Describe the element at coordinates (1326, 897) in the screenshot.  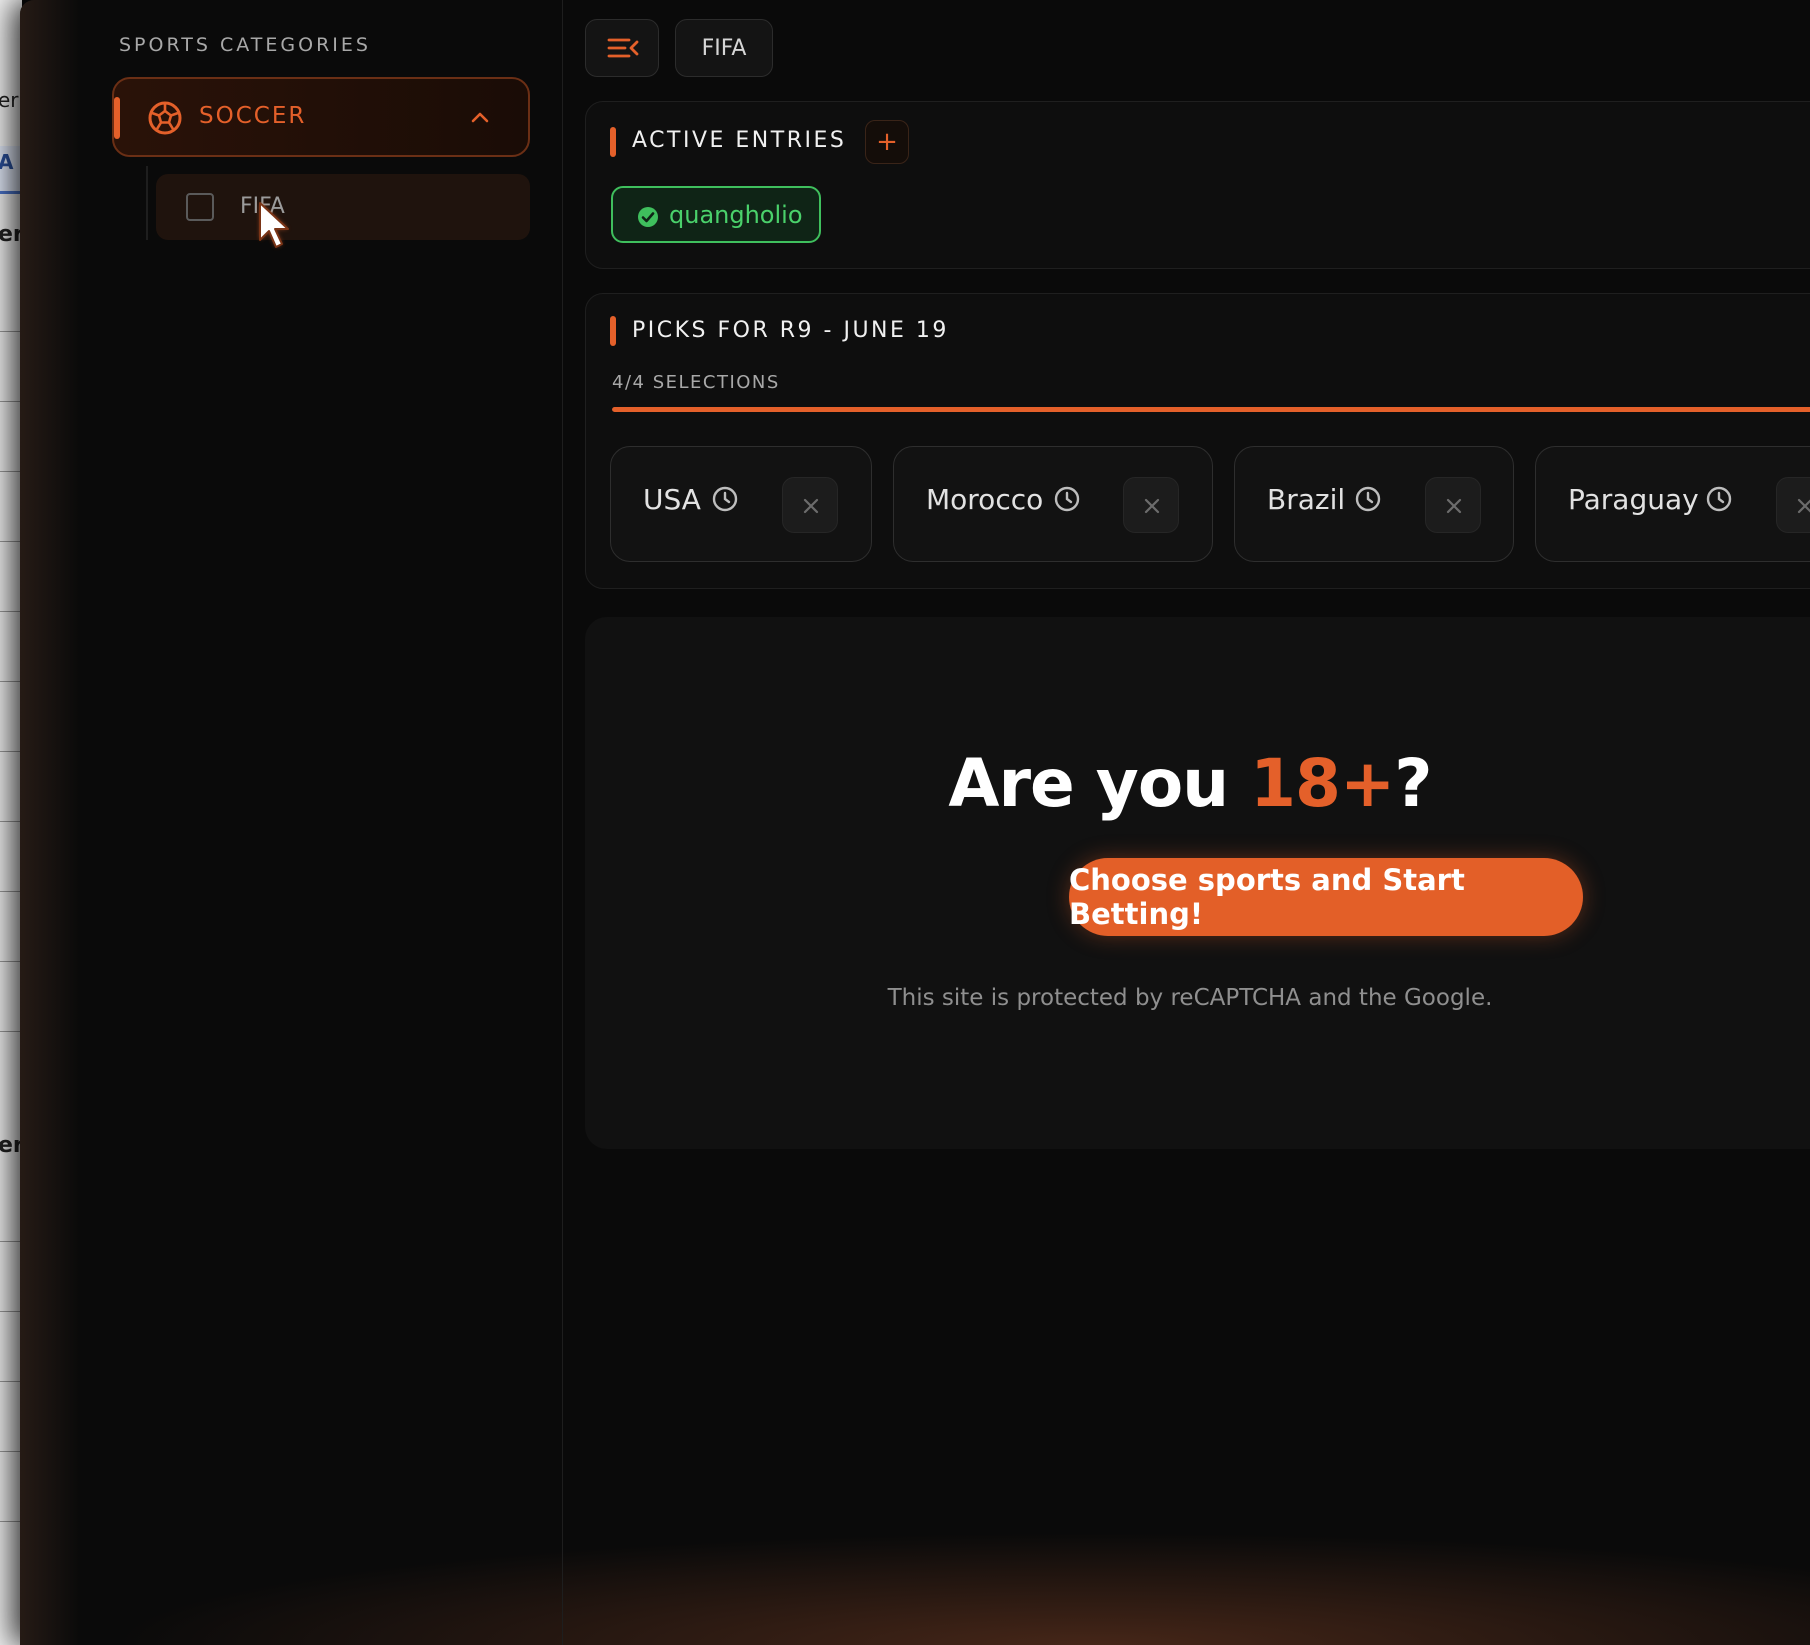
I see `start-betting-button: Choose sports and Start Betting!` at that location.